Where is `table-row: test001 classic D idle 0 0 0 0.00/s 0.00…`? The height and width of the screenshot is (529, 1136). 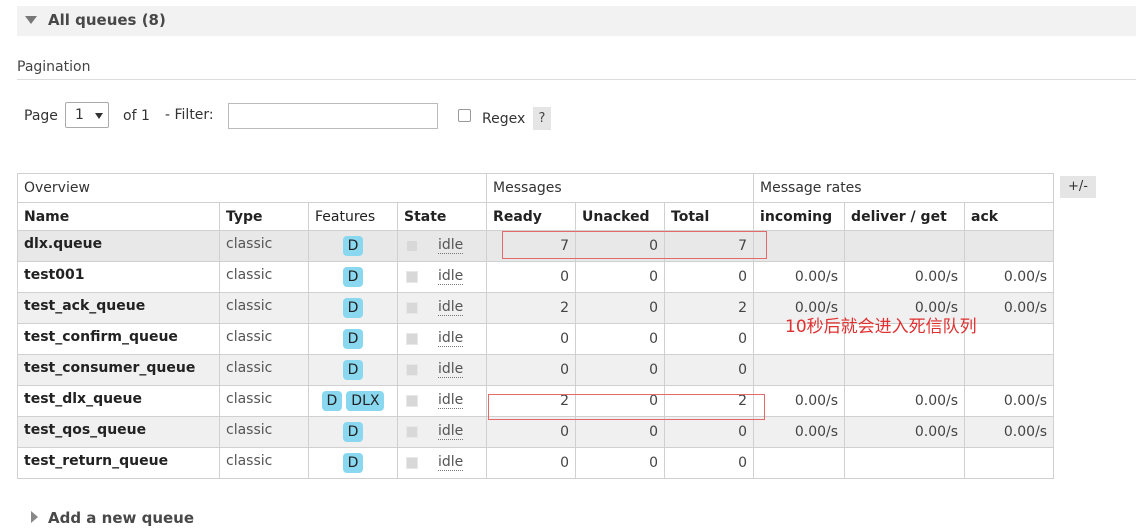
table-row: test001 classic D idle 0 0 0 0.00/s 0.00… is located at coordinates (536, 277).